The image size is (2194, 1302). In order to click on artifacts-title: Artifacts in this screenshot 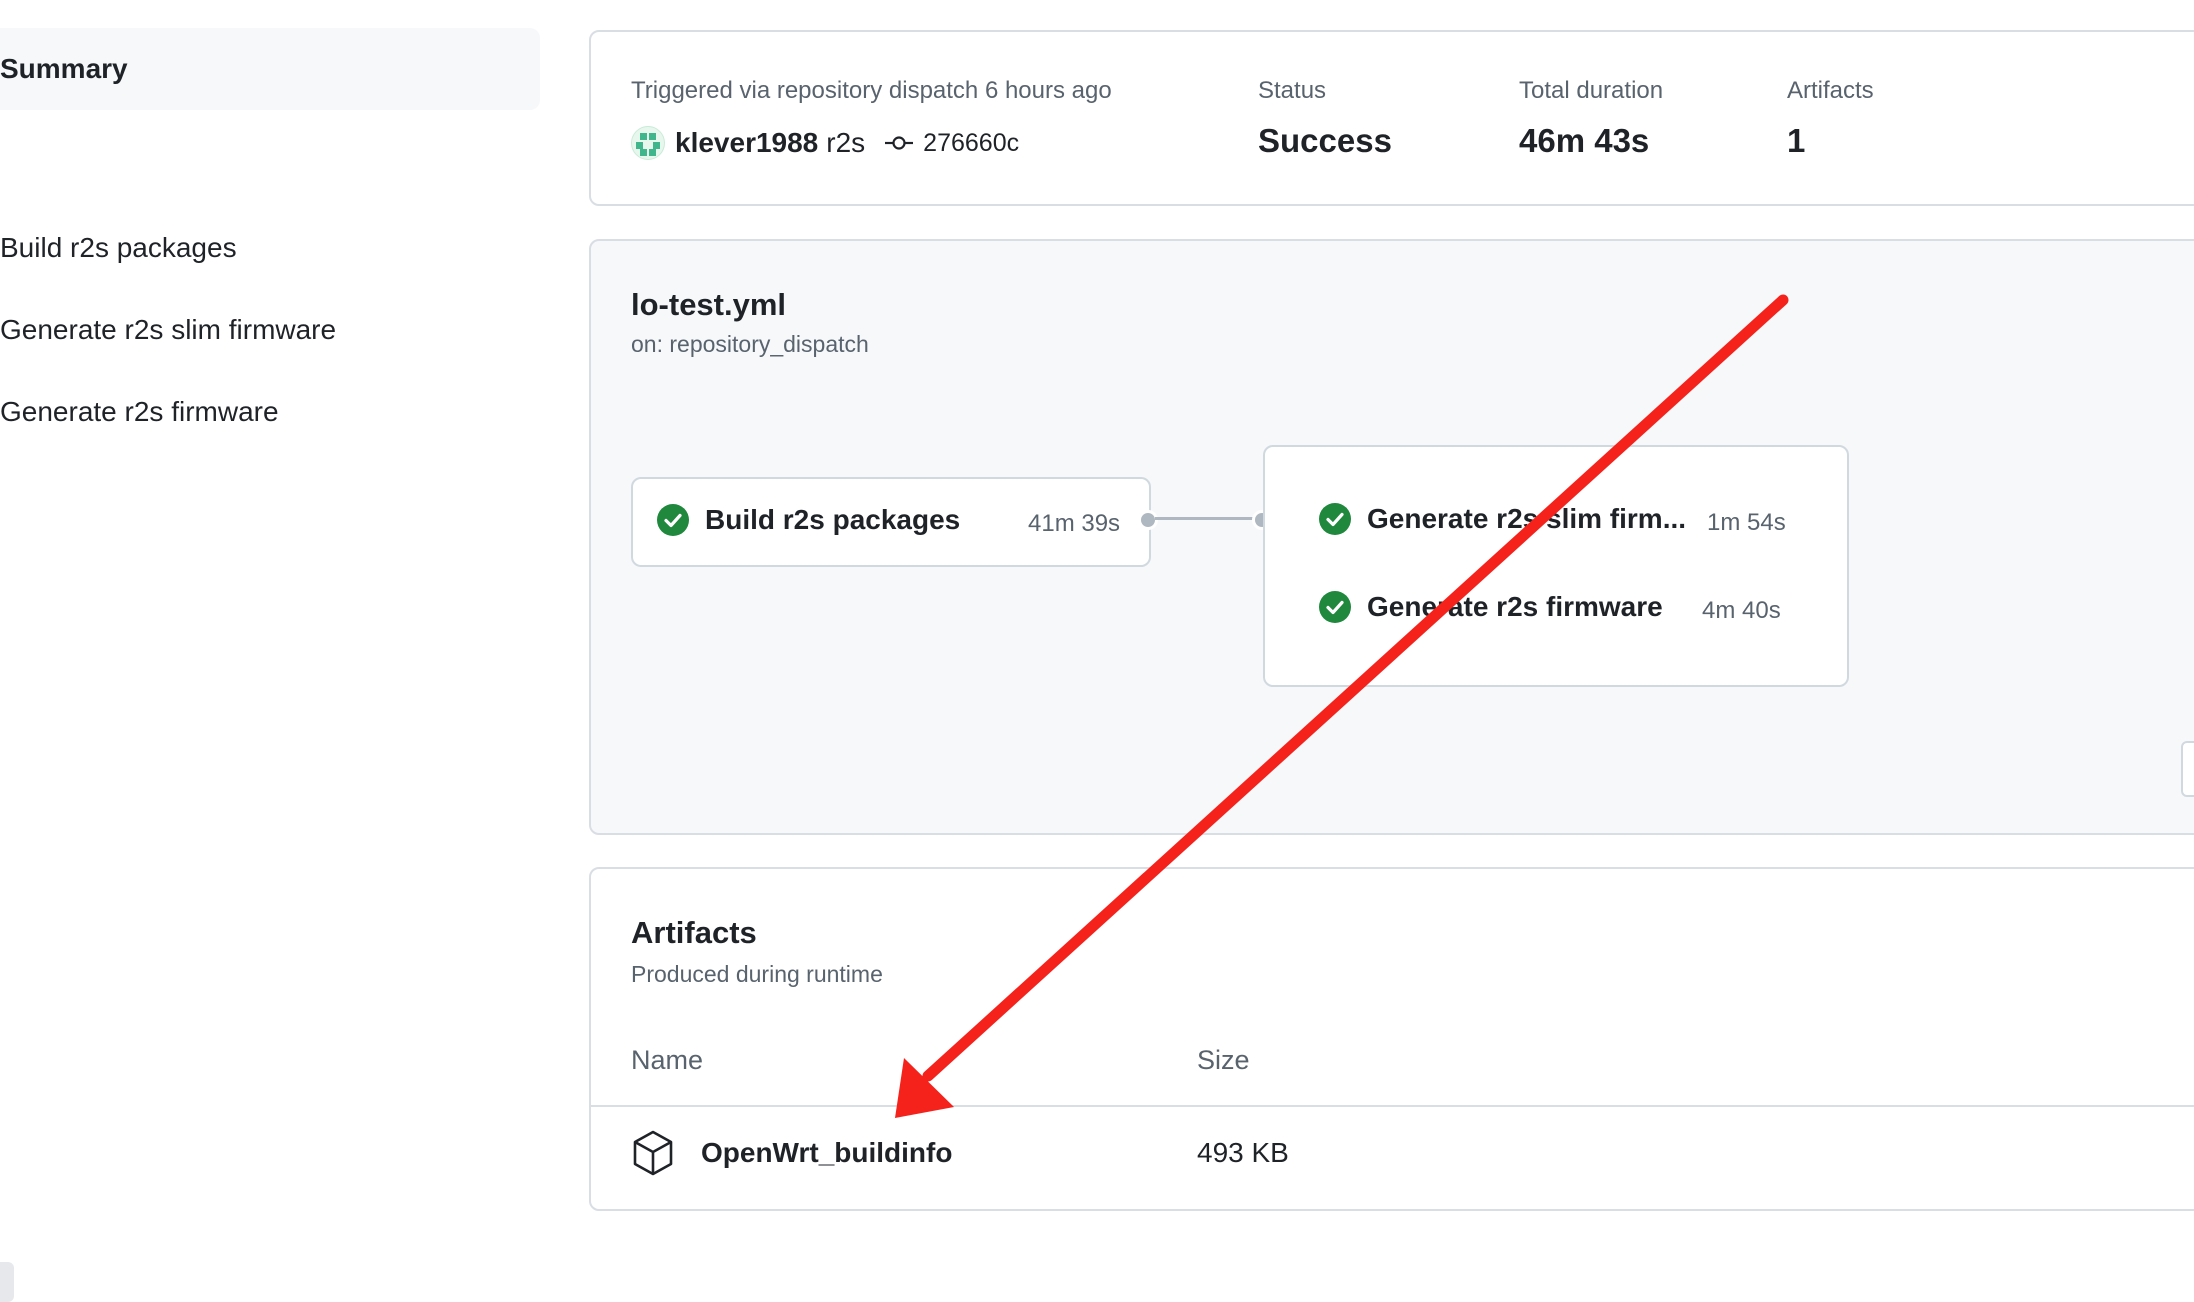, I will do `click(694, 932)`.